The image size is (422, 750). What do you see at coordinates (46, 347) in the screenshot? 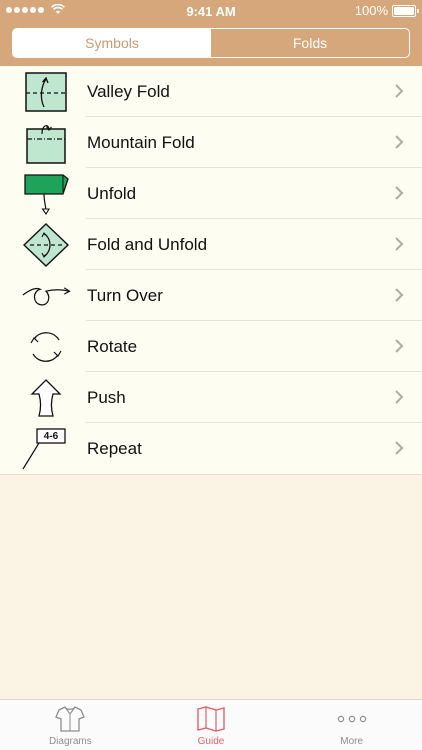
I see `rotate-icon` at bounding box center [46, 347].